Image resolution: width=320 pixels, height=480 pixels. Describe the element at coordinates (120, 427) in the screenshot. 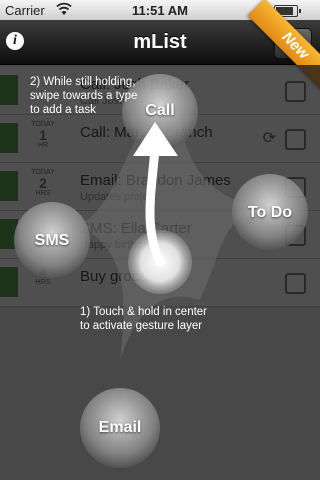

I see `email-label: Email` at that location.